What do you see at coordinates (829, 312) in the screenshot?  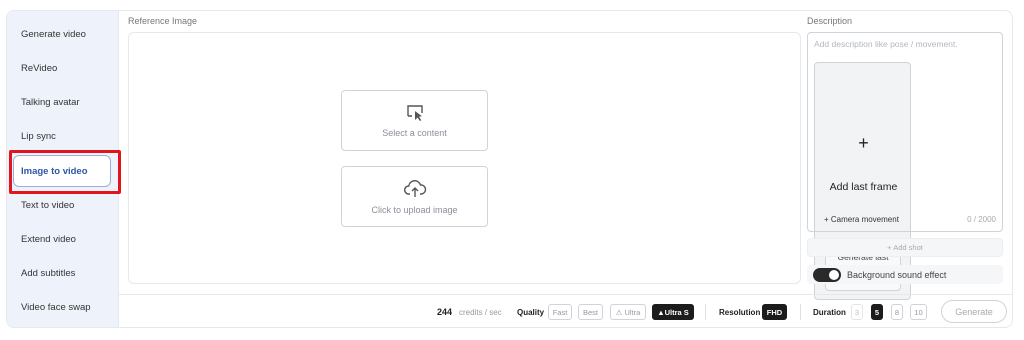 I see `duration-label: Duration` at bounding box center [829, 312].